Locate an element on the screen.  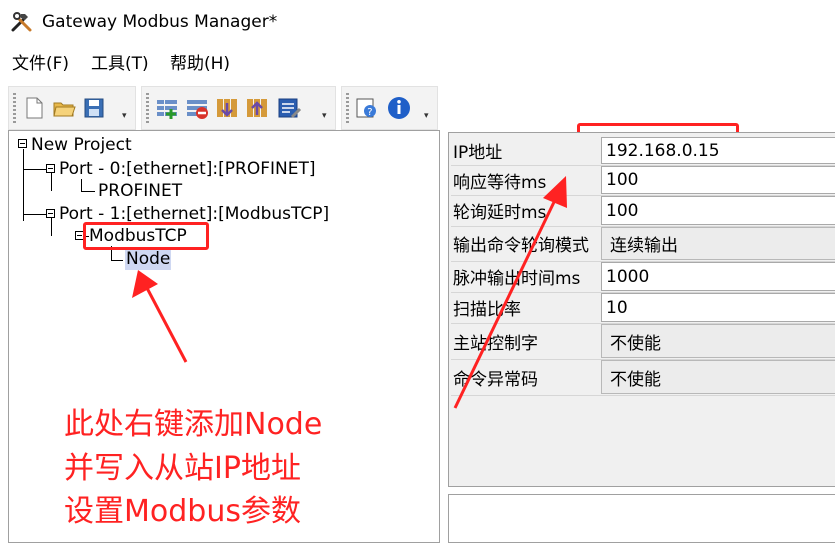
property-row: 脉冲输出时间ms 1000 is located at coordinates (643, 277).